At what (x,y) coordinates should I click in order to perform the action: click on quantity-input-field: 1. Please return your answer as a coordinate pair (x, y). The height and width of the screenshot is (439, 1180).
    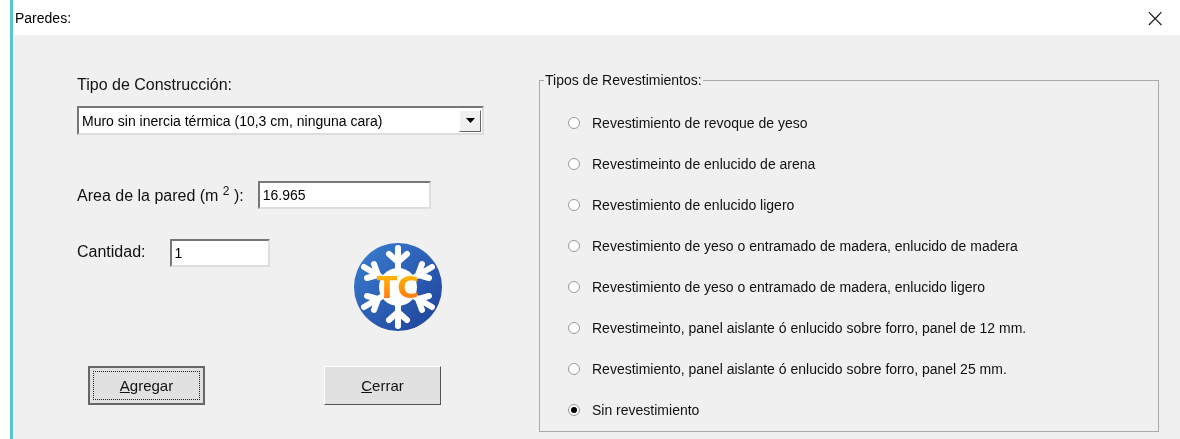
    Looking at the image, I should click on (219, 253).